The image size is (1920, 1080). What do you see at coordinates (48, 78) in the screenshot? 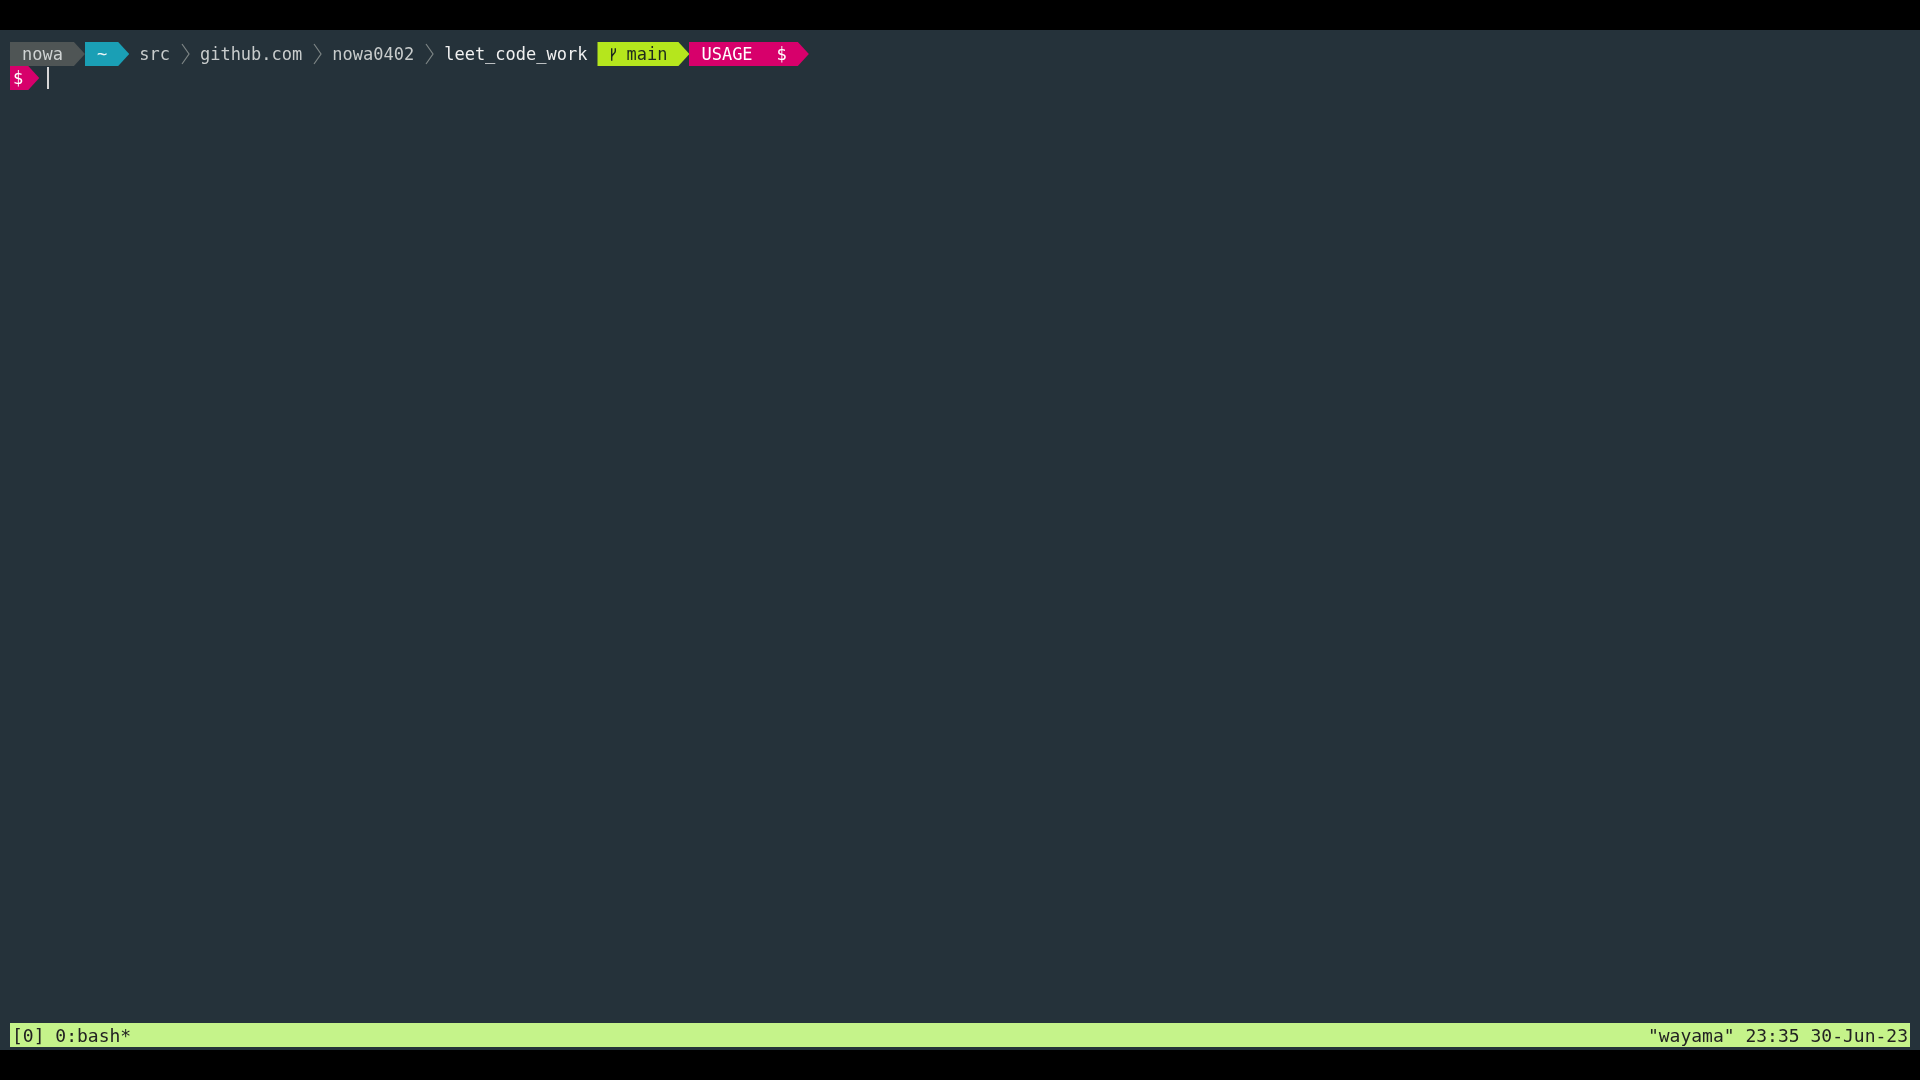
I see `text-cursor` at bounding box center [48, 78].